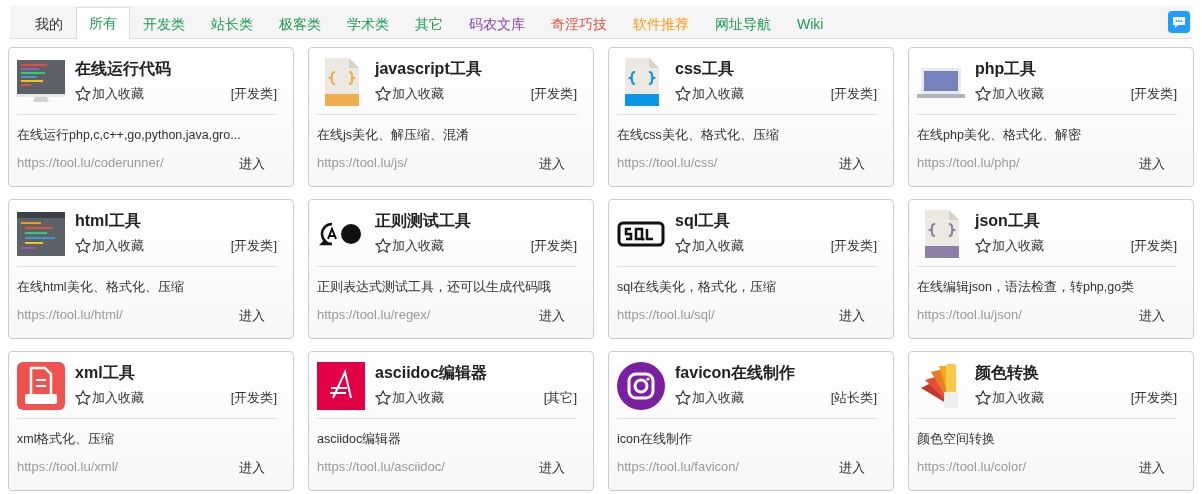 The width and height of the screenshot is (1202, 494). What do you see at coordinates (776, 69) in the screenshot?
I see `tool-title: css工具` at bounding box center [776, 69].